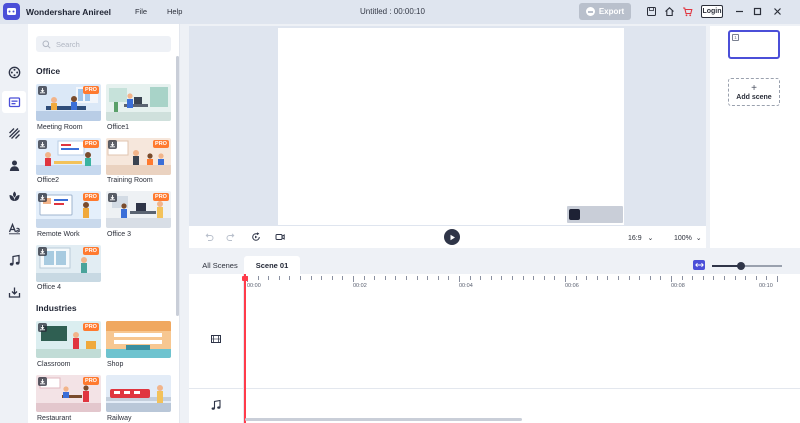  What do you see at coordinates (590, 11) in the screenshot?
I see `export-icon` at bounding box center [590, 11].